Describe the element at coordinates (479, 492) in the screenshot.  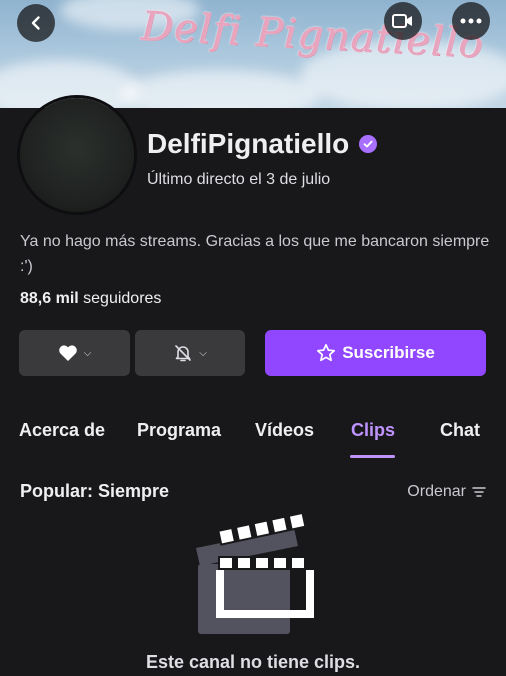
I see `sort-lines-icon` at that location.